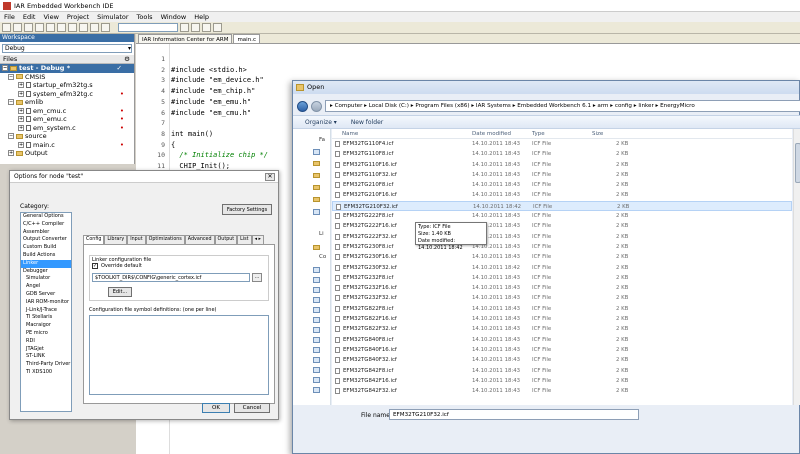 This screenshot has width=800, height=454. I want to click on menu-edit: Edit, so click(29, 17).